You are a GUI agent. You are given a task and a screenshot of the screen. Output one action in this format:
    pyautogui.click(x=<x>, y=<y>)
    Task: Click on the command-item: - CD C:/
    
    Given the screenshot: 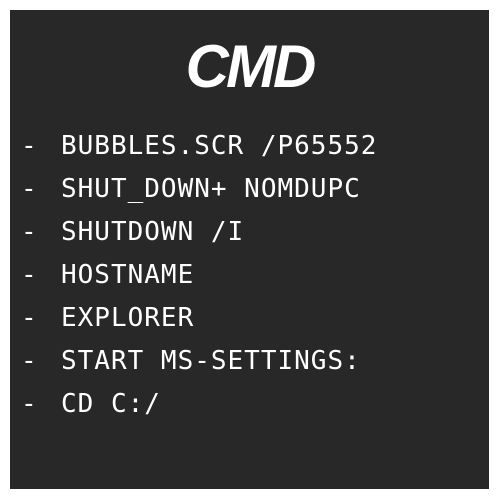 What is the action you would take?
    pyautogui.click(x=199, y=404)
    